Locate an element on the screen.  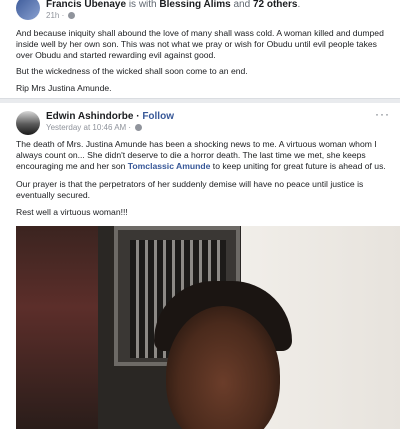
timestamp: Yesterday at 10:46 AM is located at coordinates (86, 127).